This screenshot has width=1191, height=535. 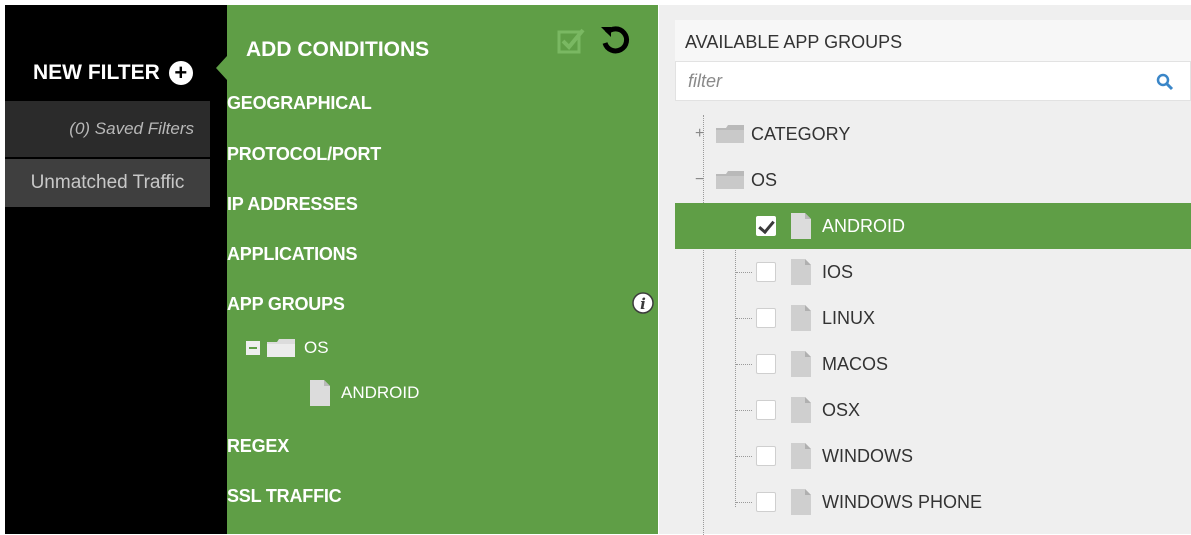 I want to click on available-app-groups-header: AVAILABLE APP GROUPS, so click(x=933, y=42).